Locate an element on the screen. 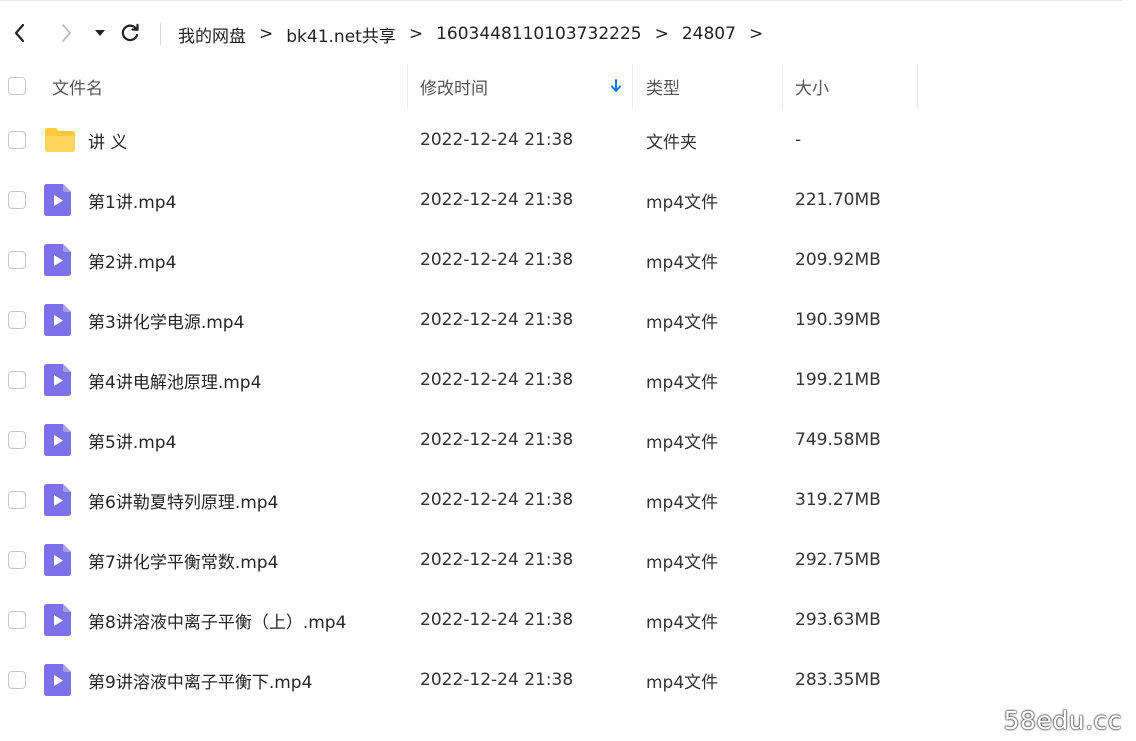  breadcrumb-item-id: 1603448110103732225 is located at coordinates (539, 34).